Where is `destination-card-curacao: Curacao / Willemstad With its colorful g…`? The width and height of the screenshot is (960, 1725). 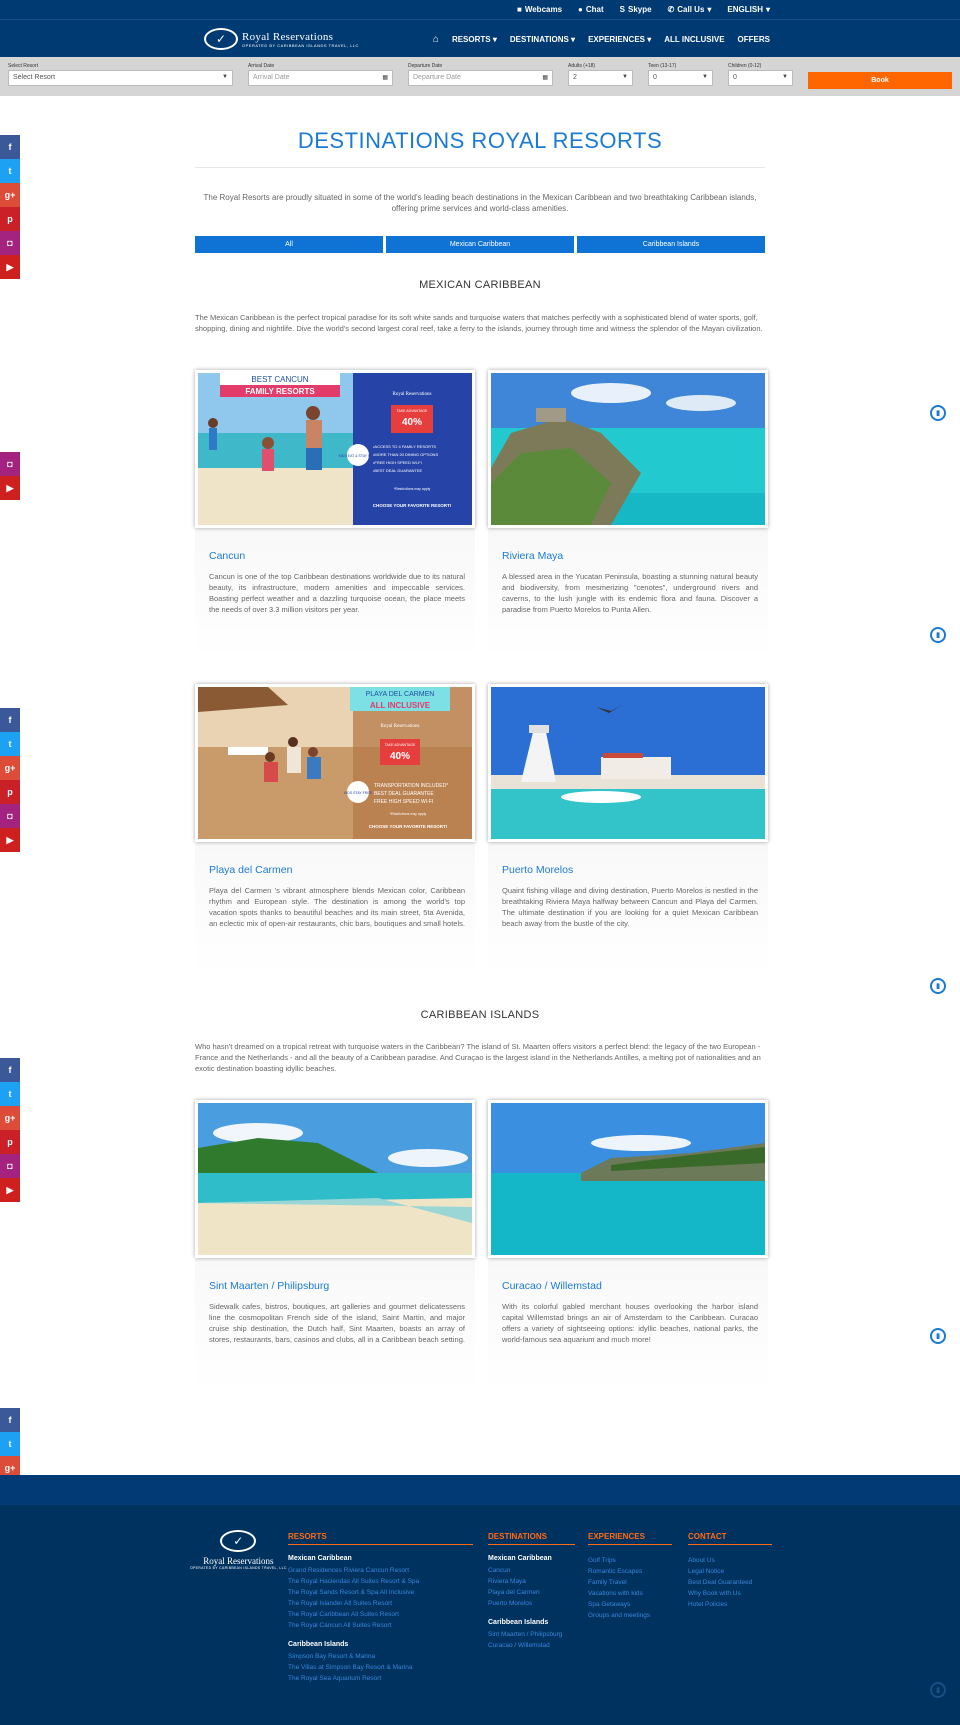 destination-card-curacao: Curacao / Willemstad With its colorful g… is located at coordinates (628, 1245).